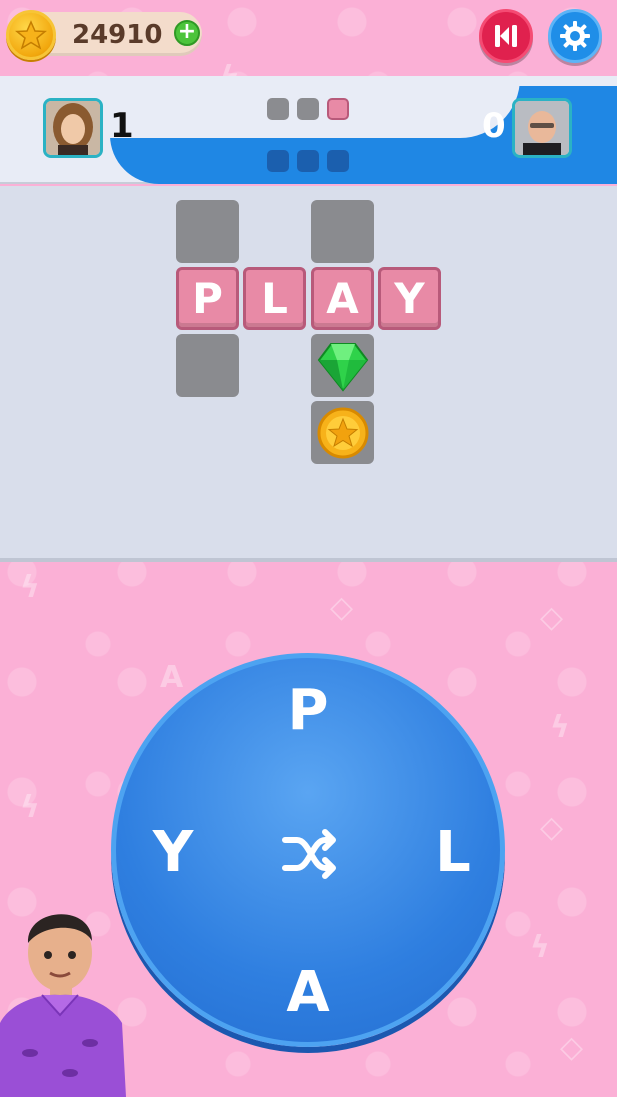 Image resolution: width=617 pixels, height=1097 pixels. Describe the element at coordinates (342, 298) in the screenshot. I see `letter-tile: A` at that location.